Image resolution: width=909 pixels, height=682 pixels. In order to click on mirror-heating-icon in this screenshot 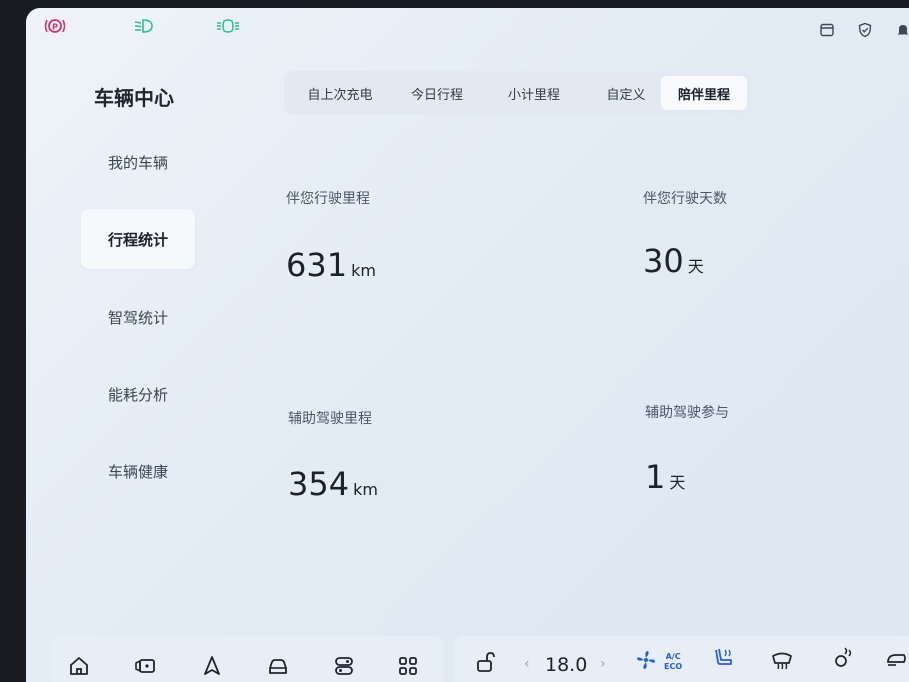, I will do `click(896, 658)`.